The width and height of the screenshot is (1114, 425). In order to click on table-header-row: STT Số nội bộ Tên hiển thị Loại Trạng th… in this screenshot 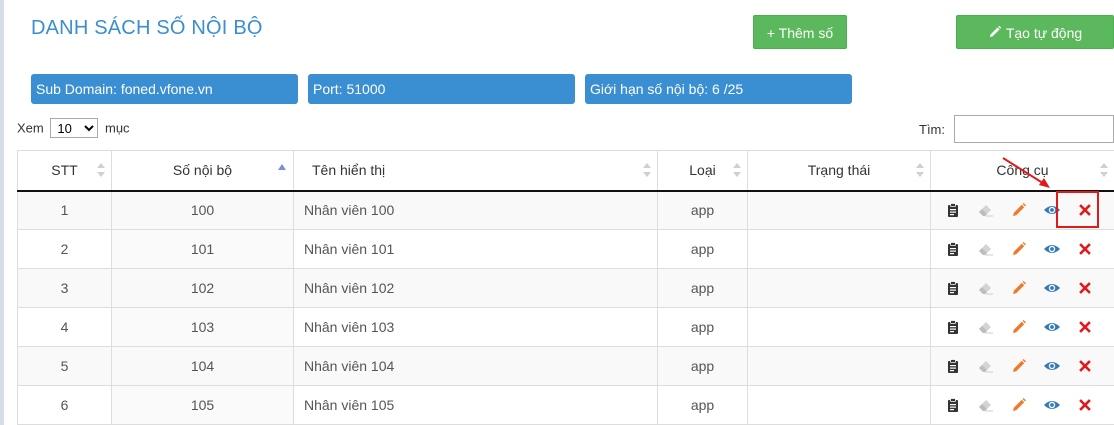, I will do `click(565, 171)`.